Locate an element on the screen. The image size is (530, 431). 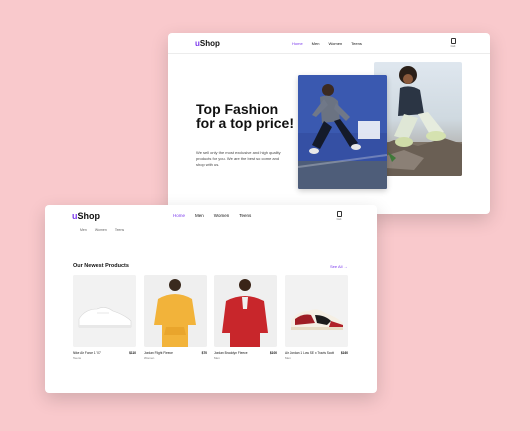
product-price: $70 is located at coordinates (204, 353).